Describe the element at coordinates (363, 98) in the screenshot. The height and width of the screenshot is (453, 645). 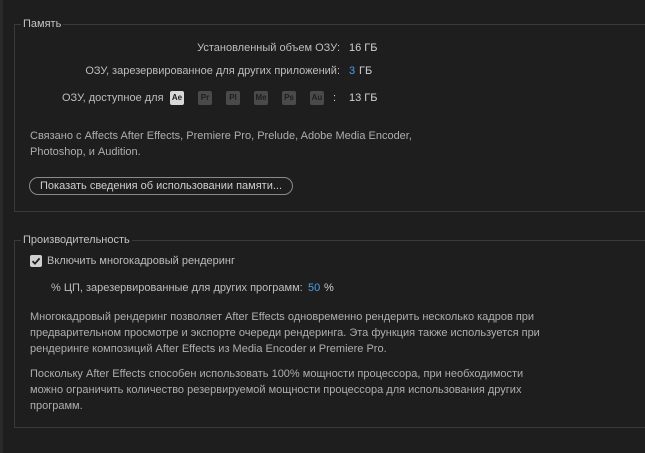
I see `available-ram-value: 13 ГБ` at that location.